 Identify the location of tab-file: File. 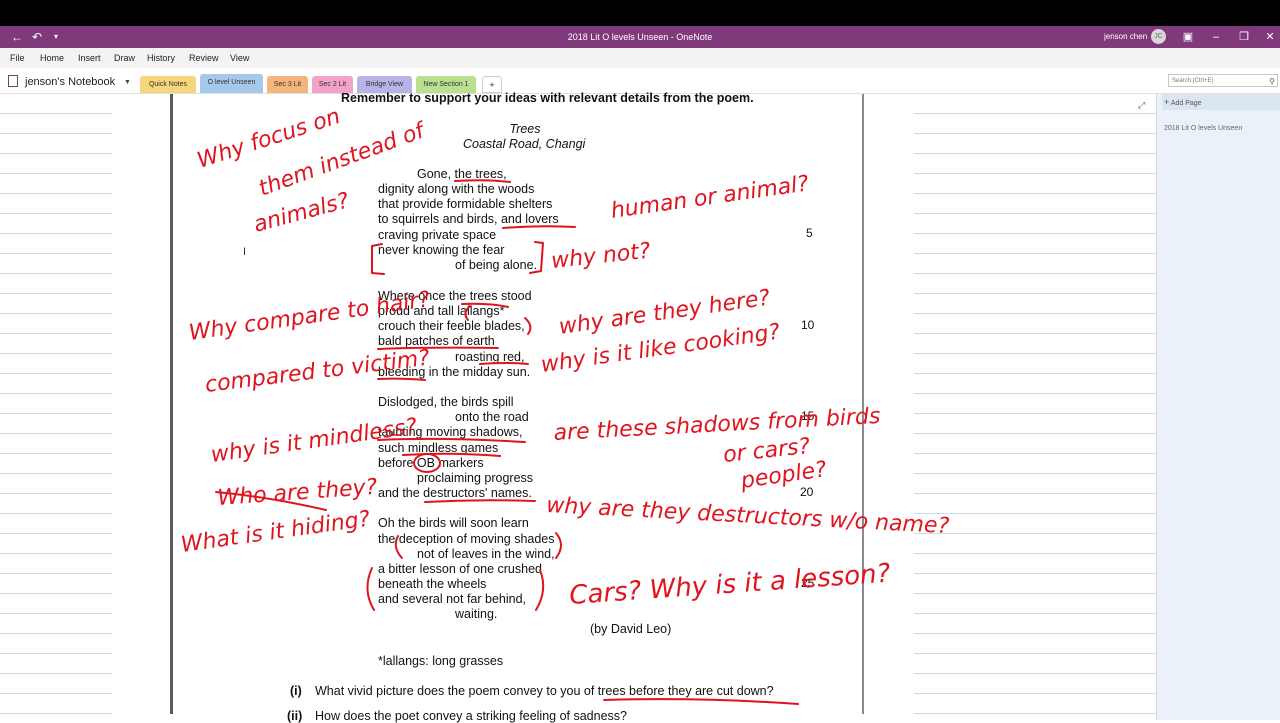
(17, 58).